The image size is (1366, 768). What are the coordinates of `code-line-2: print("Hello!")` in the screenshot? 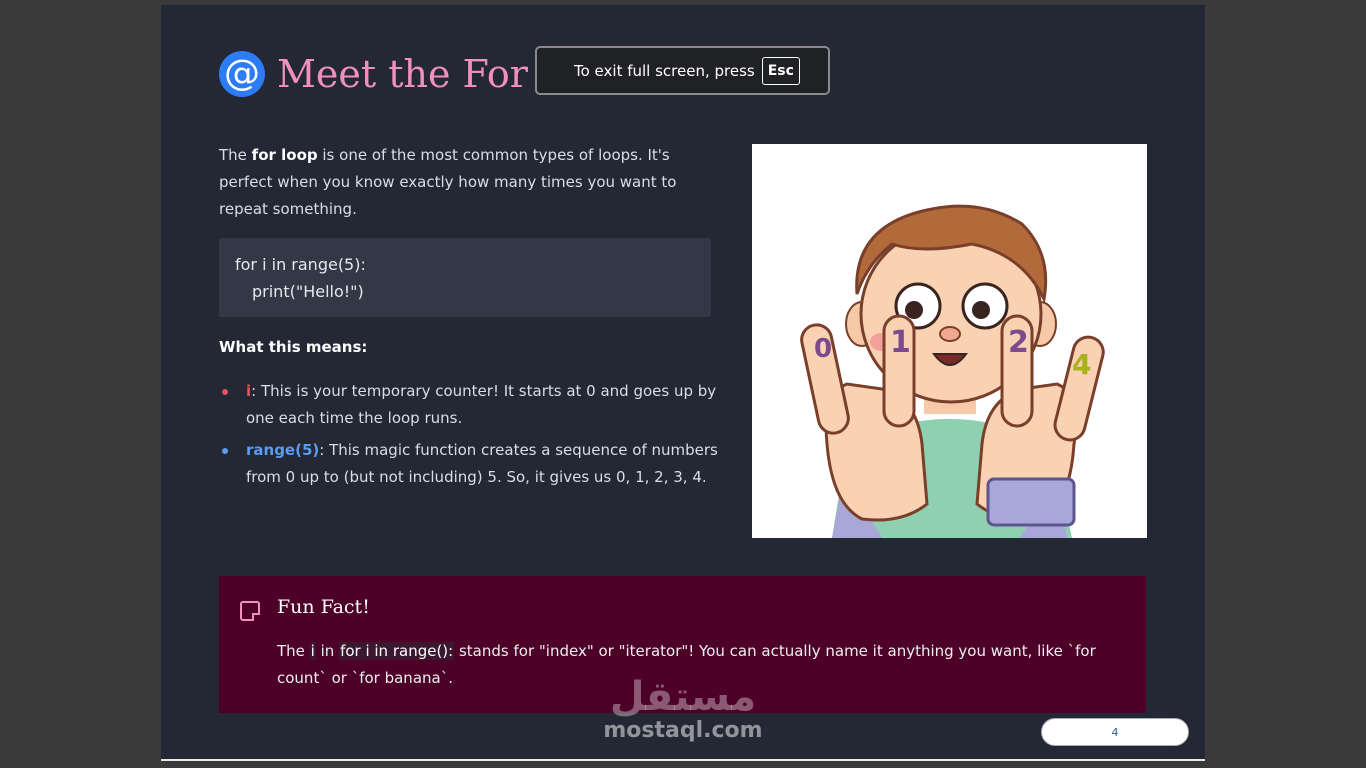 It's located at (308, 291).